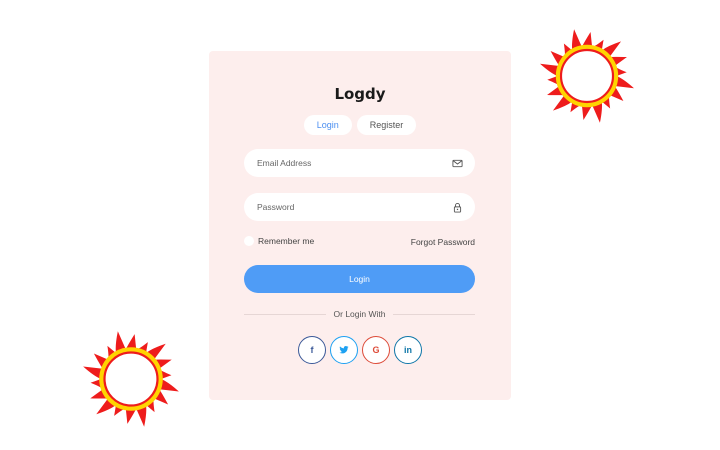 This screenshot has height=450, width=720. Describe the element at coordinates (359, 243) in the screenshot. I see `login-options: Remember me Forgot Password` at that location.